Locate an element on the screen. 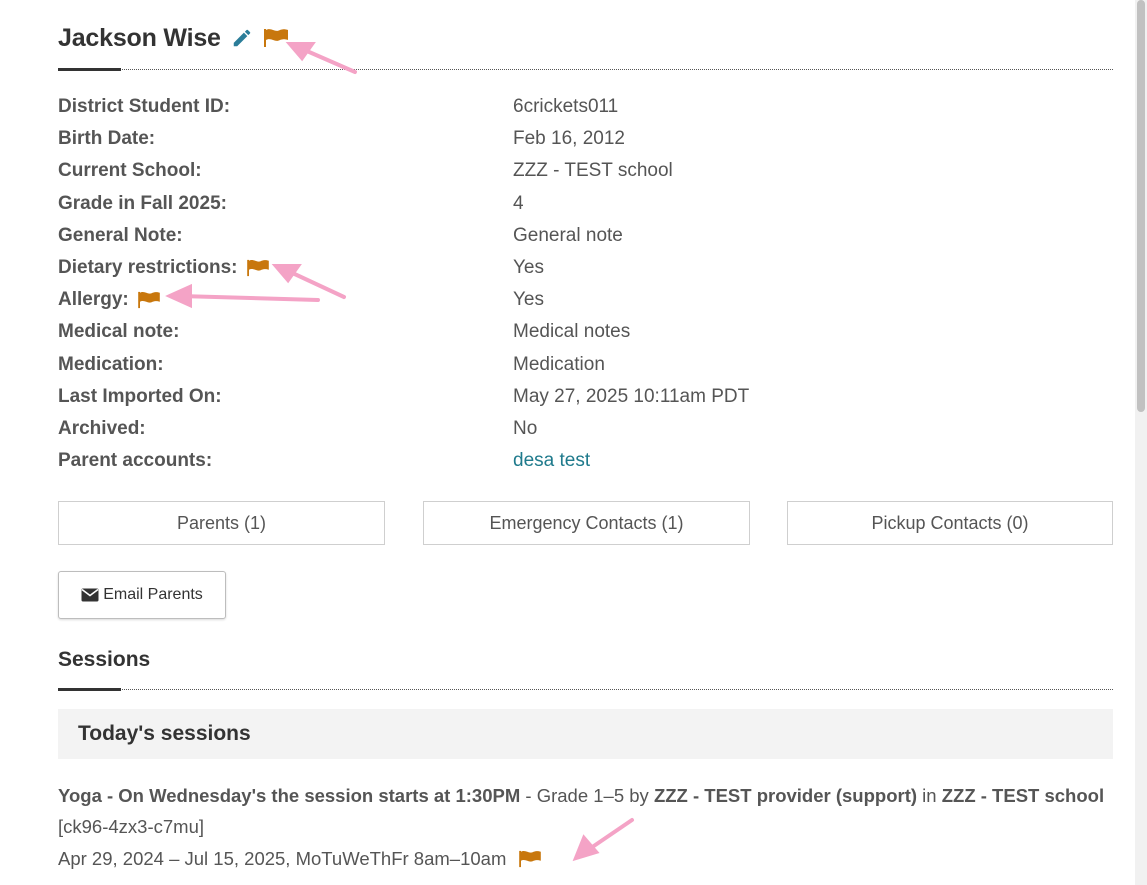  session-school: ZZZ - TEST school is located at coordinates (1023, 795).